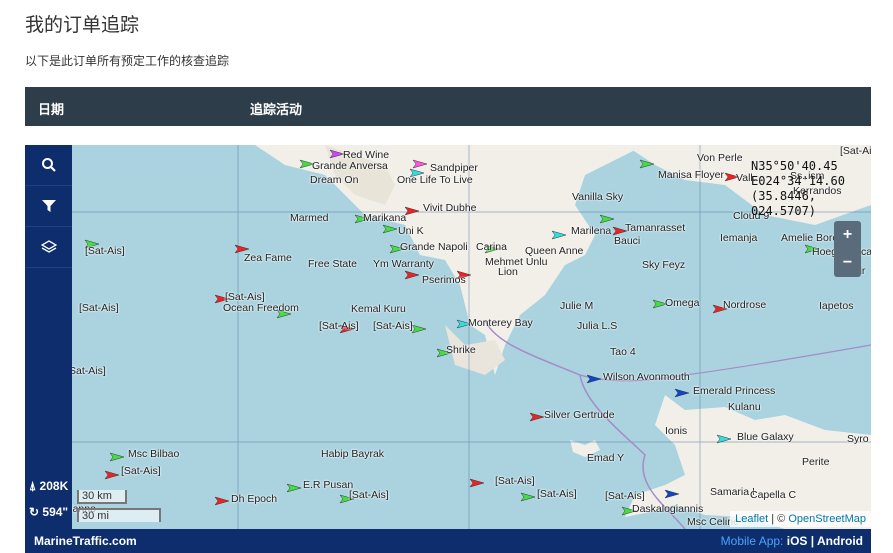 The height and width of the screenshot is (553, 893). What do you see at coordinates (87, 371) in the screenshot?
I see `vessel-label: Sat-Ais]` at bounding box center [87, 371].